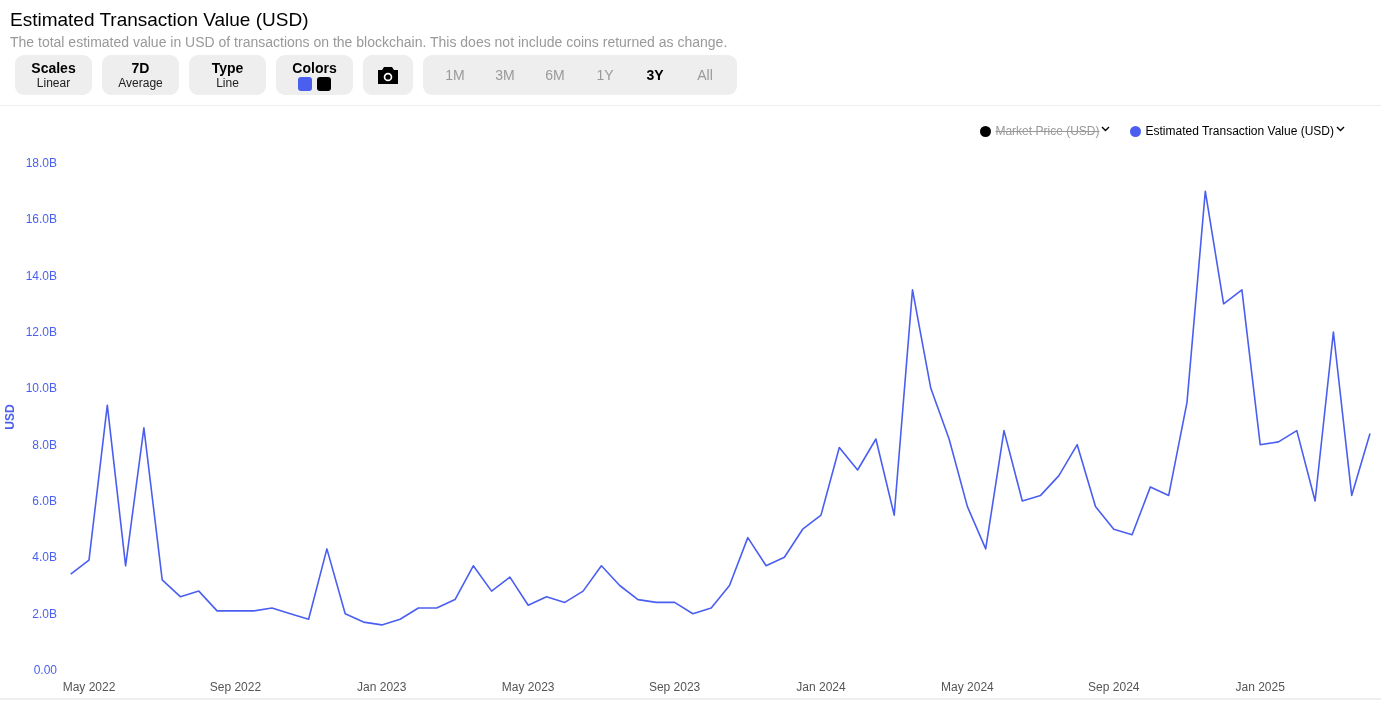 The height and width of the screenshot is (706, 1381). Describe the element at coordinates (10, 417) in the screenshot. I see `y-axis-label: USD` at that location.